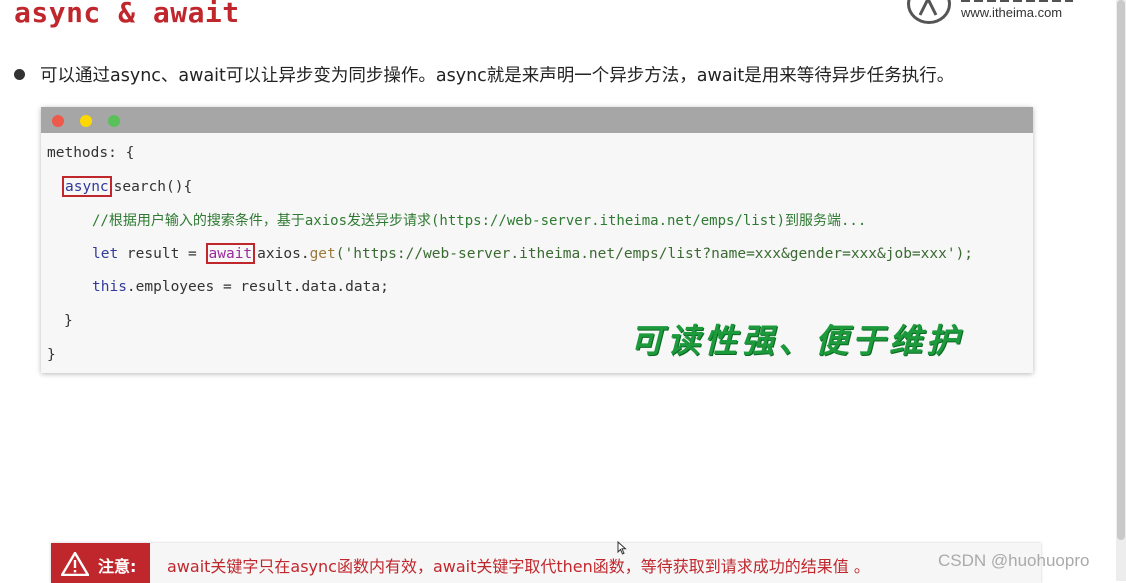 The width and height of the screenshot is (1126, 583). Describe the element at coordinates (283, 254) in the screenshot. I see `code-axios: axios.` at that location.